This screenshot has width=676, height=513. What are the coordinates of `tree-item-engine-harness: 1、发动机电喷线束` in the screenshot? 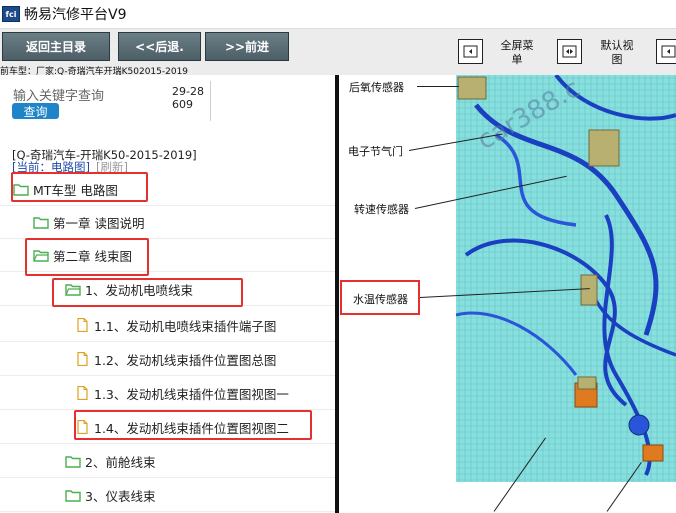 It's located at (167, 289).